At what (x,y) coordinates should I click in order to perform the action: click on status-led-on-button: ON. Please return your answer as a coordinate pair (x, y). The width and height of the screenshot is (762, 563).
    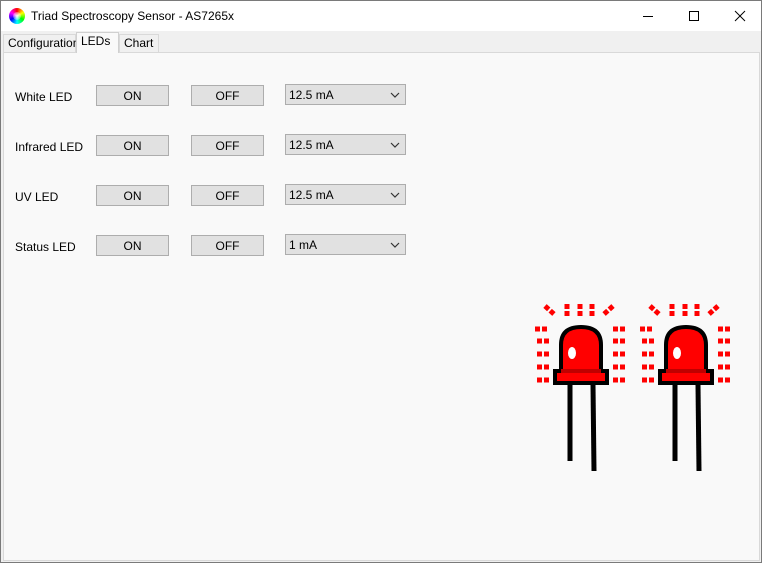
    Looking at the image, I should click on (132, 245).